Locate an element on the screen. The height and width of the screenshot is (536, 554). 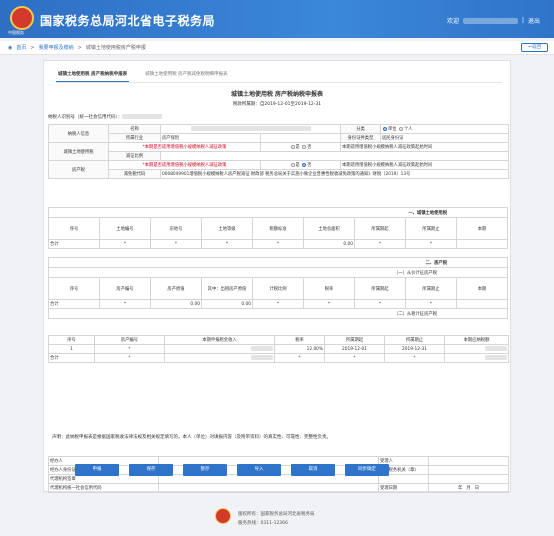
section-land-tax: 一、城镇土地使用税 is located at coordinates (278, 212).